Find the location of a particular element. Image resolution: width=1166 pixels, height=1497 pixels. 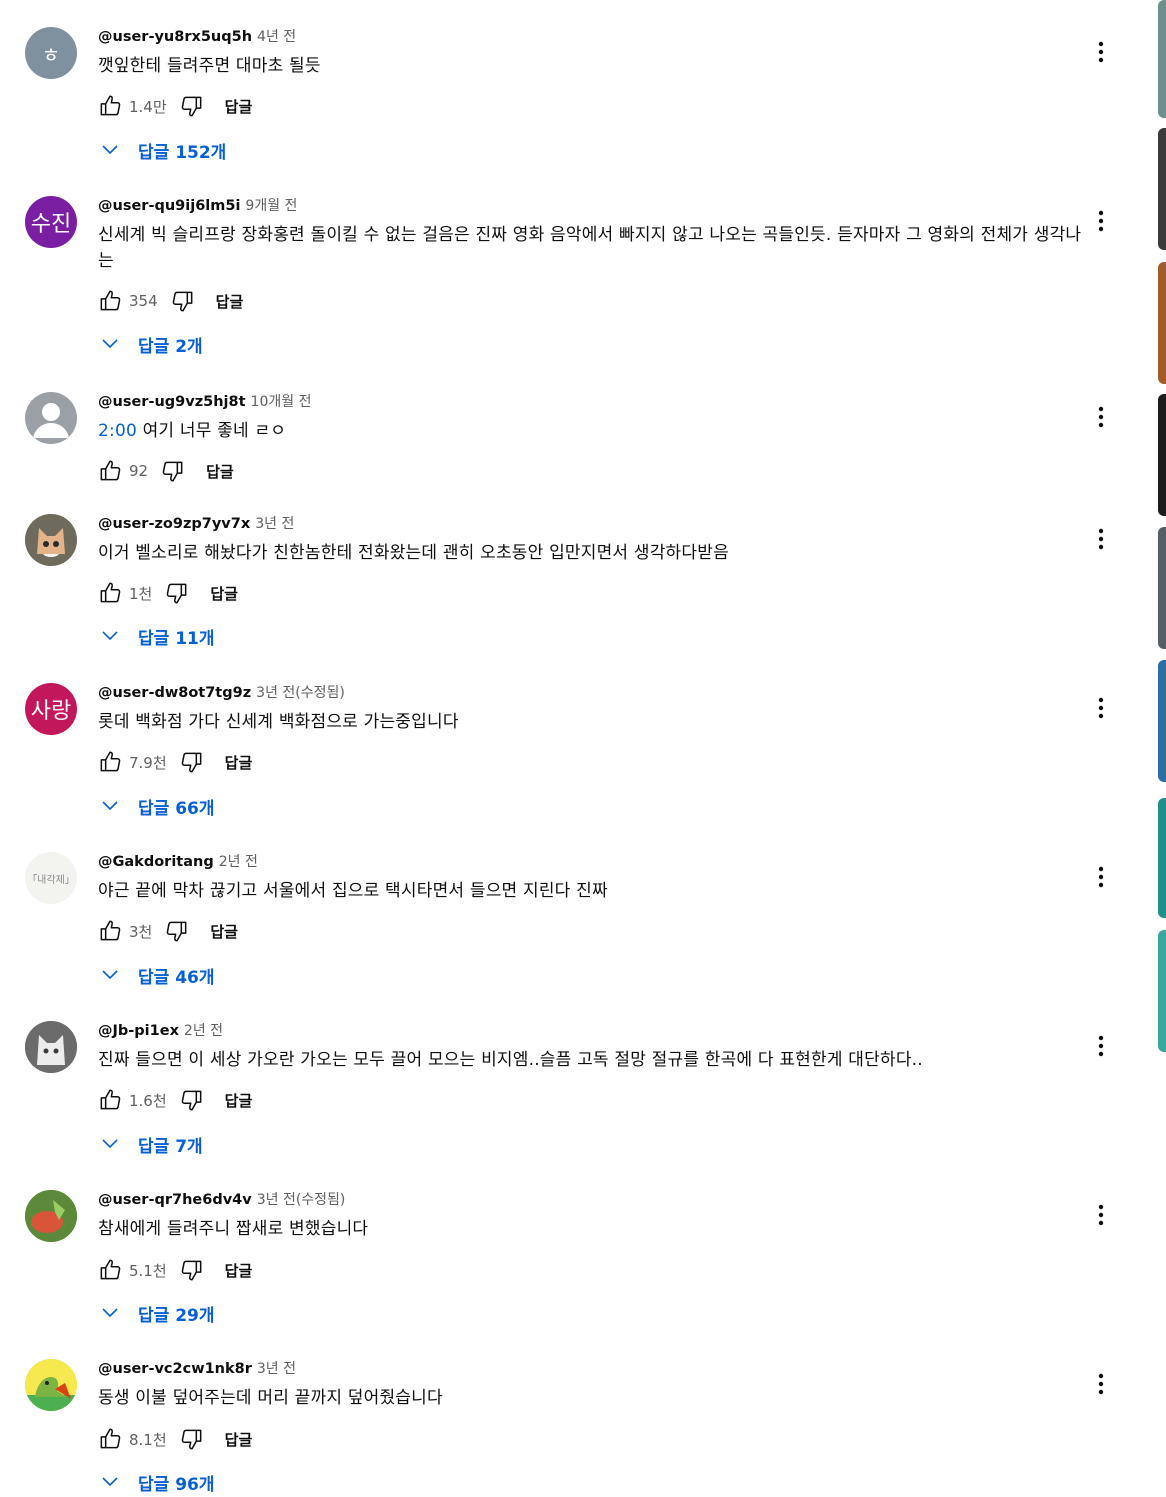

author-name: @Gakdoritang is located at coordinates (156, 862).